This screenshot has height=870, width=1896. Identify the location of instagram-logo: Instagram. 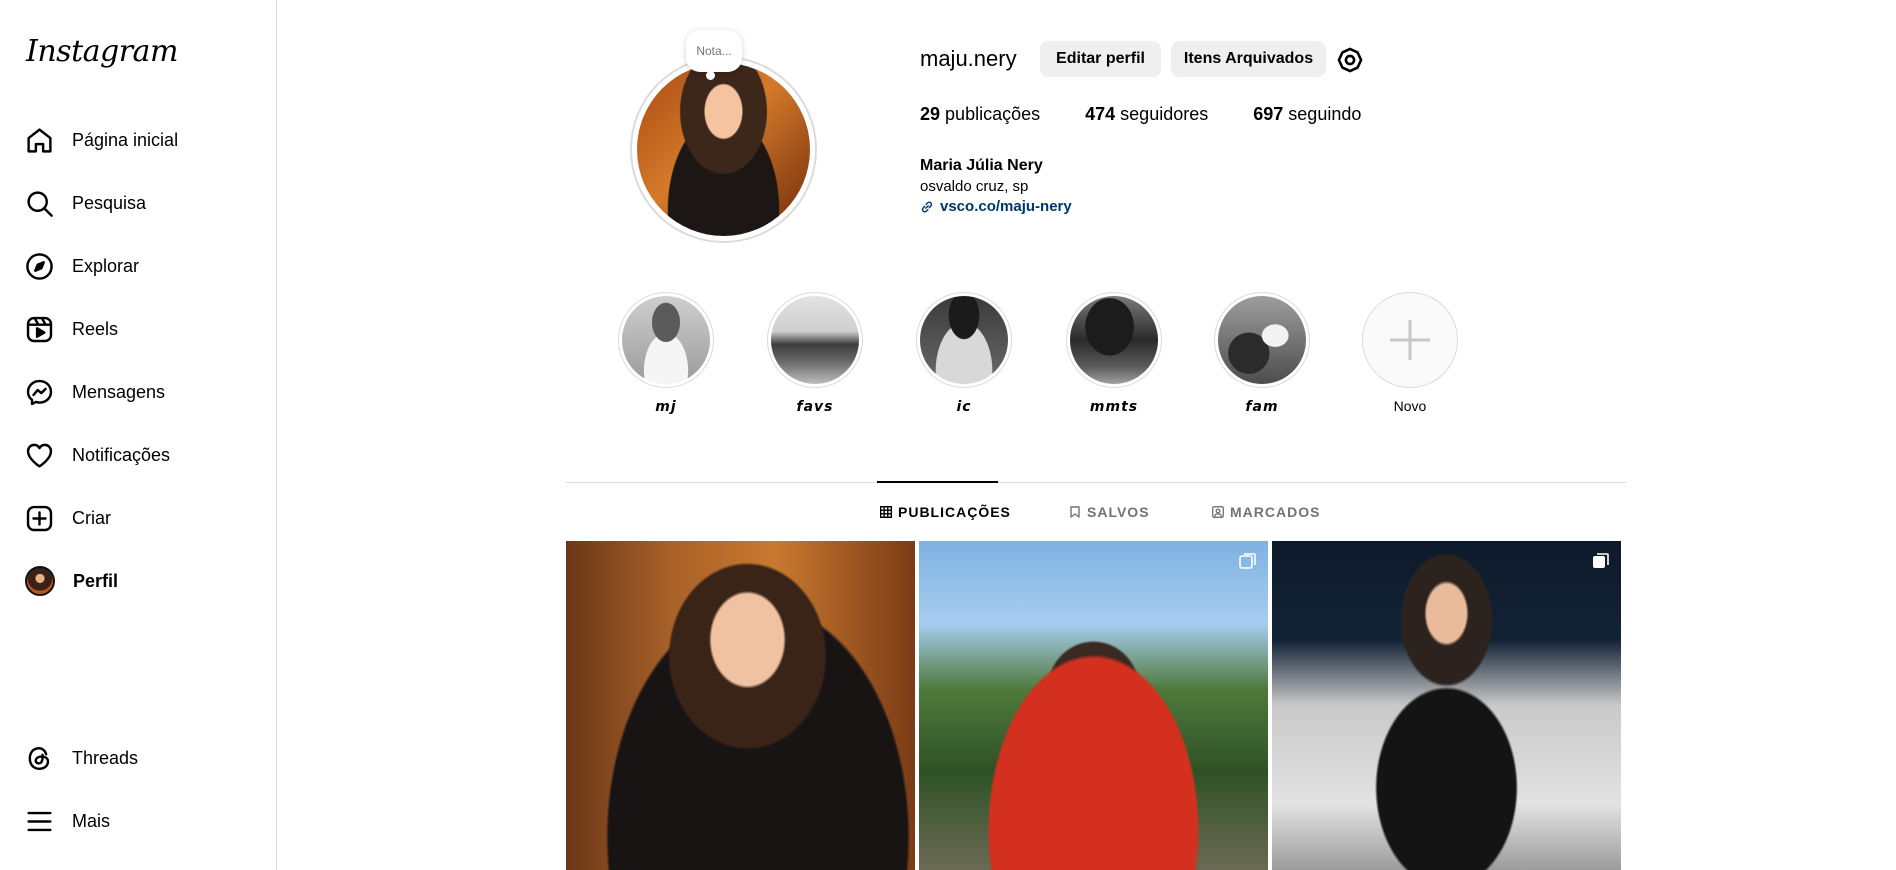
(102, 51).